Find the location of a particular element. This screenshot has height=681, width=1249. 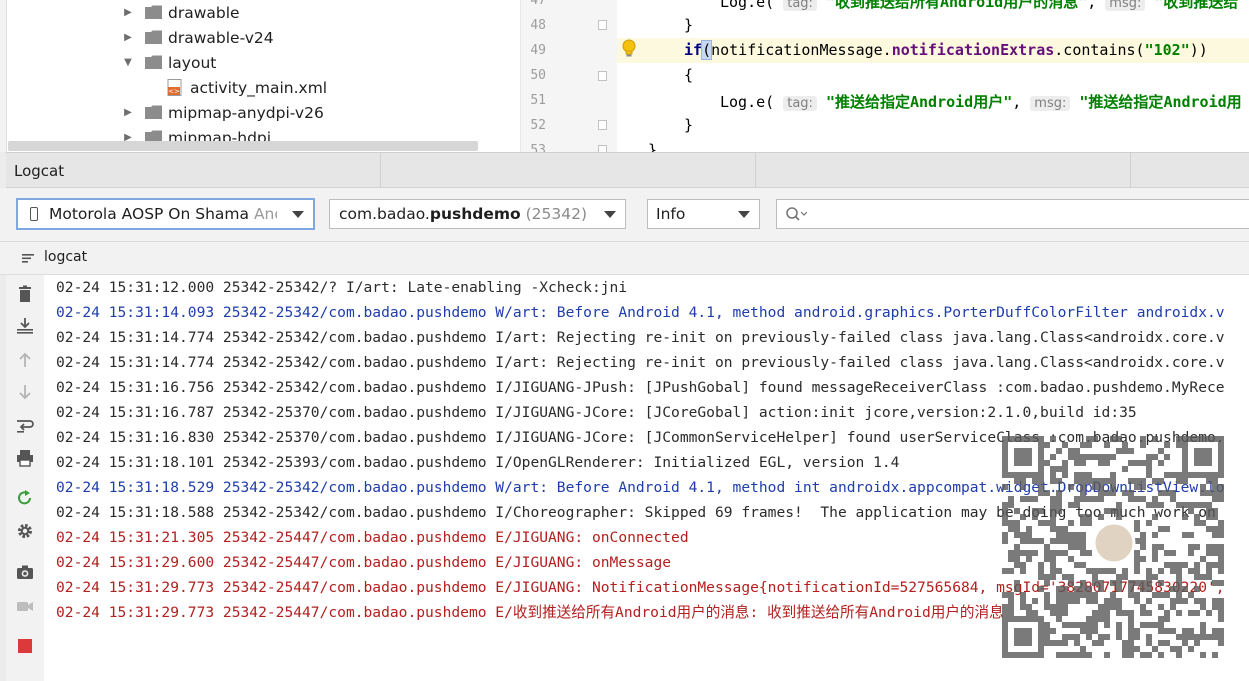

qr-avatar is located at coordinates (1114, 543).